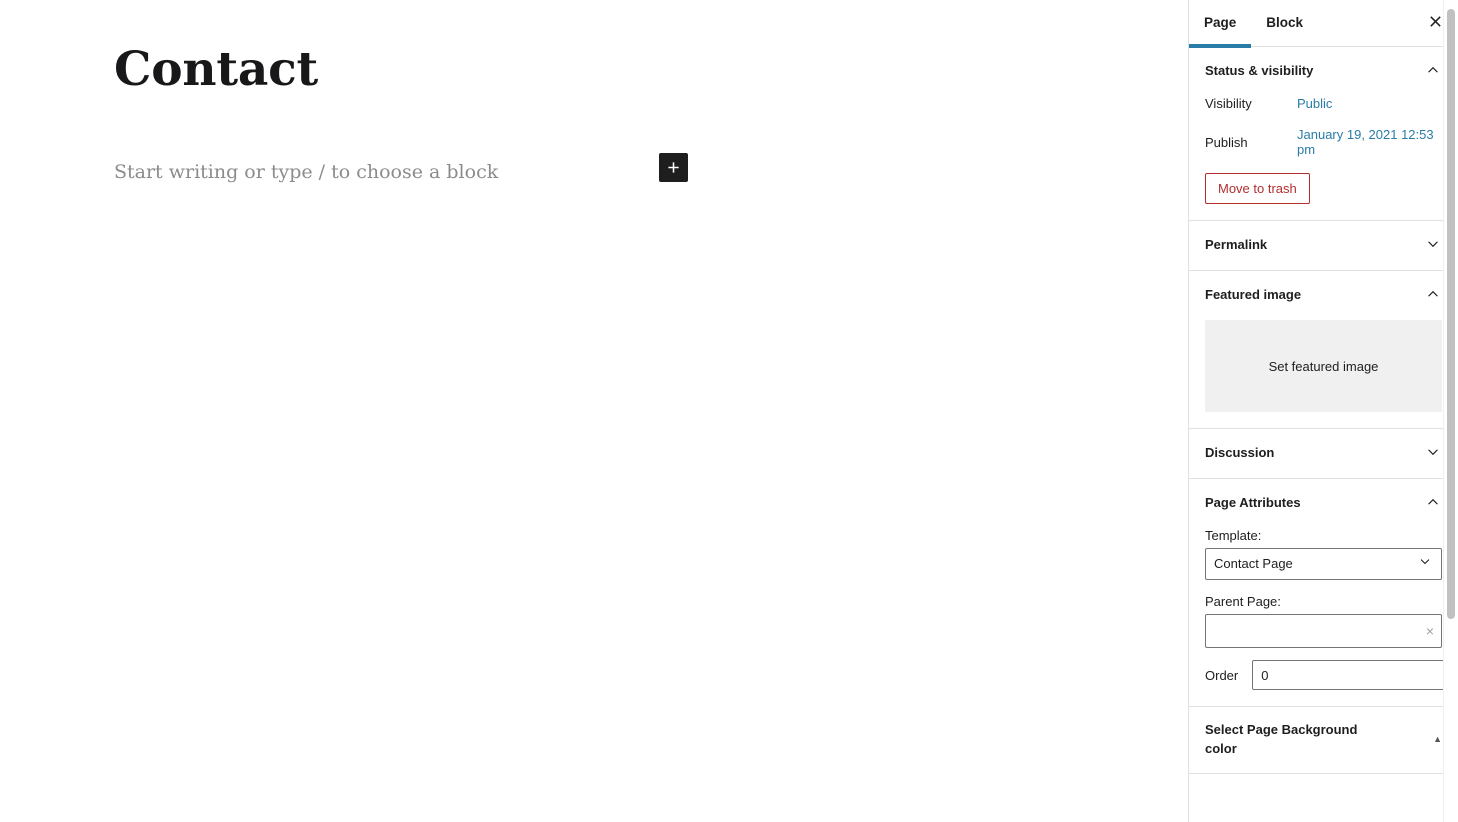 The height and width of the screenshot is (822, 1458). What do you see at coordinates (1437, 739) in the screenshot?
I see `triangle-up-icon: ▲` at bounding box center [1437, 739].